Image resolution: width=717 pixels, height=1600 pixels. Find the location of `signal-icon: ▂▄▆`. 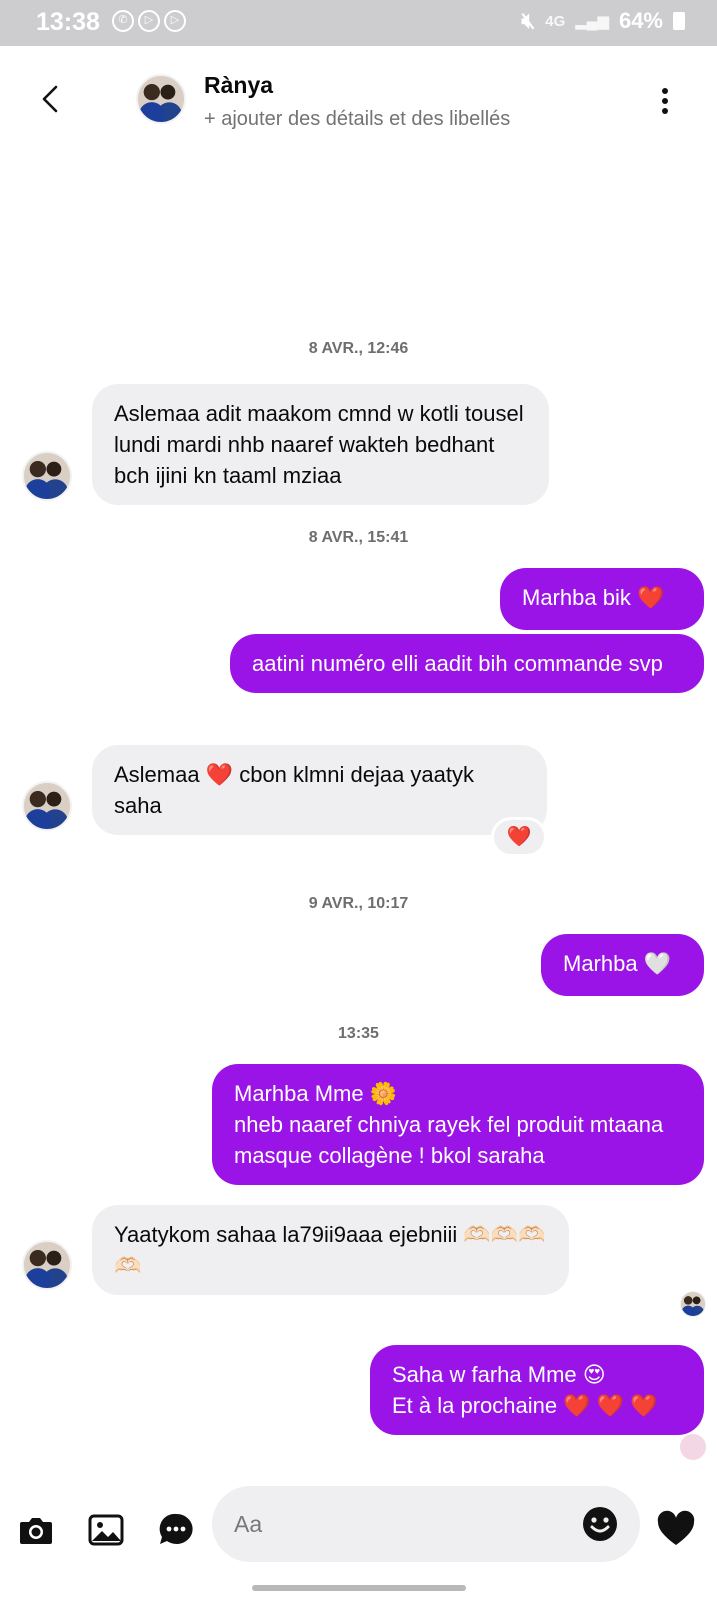

signal-icon: ▂▄▆ is located at coordinates (592, 21).